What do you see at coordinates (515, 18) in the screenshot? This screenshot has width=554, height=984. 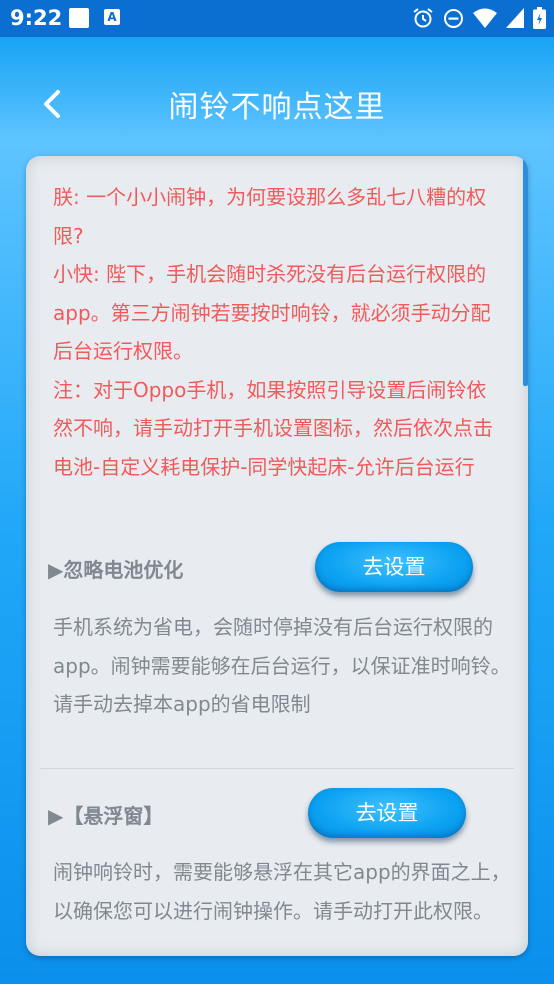 I see `signal-icon` at bounding box center [515, 18].